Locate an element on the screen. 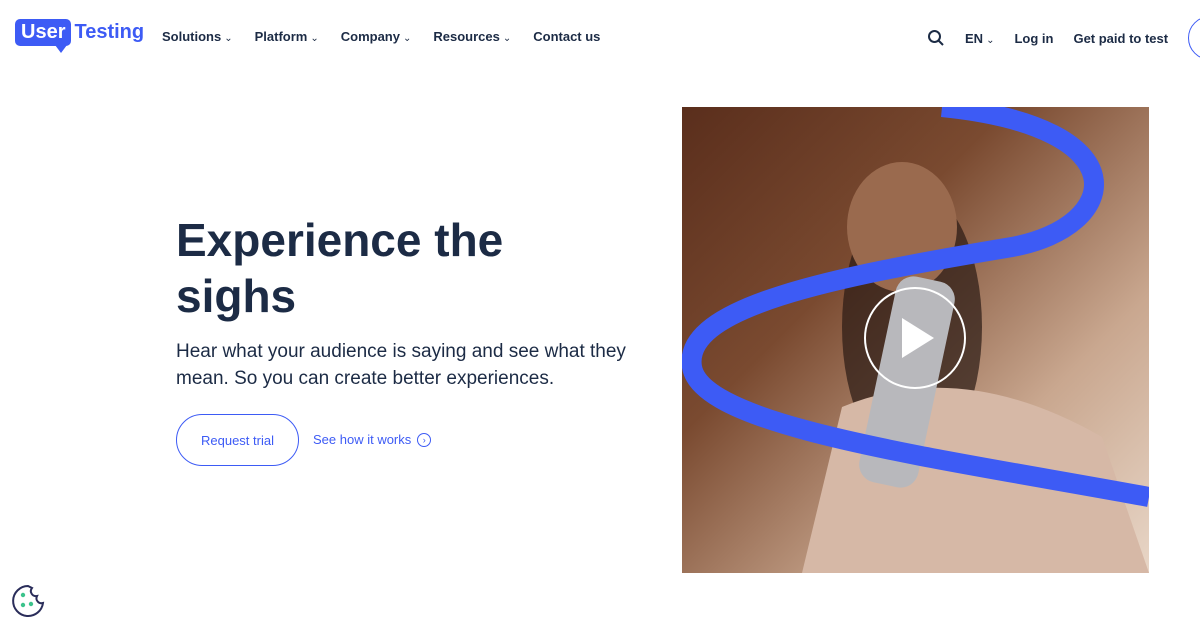 The image size is (1200, 628). nav-item-resources: Resources ⌄ is located at coordinates (472, 36).